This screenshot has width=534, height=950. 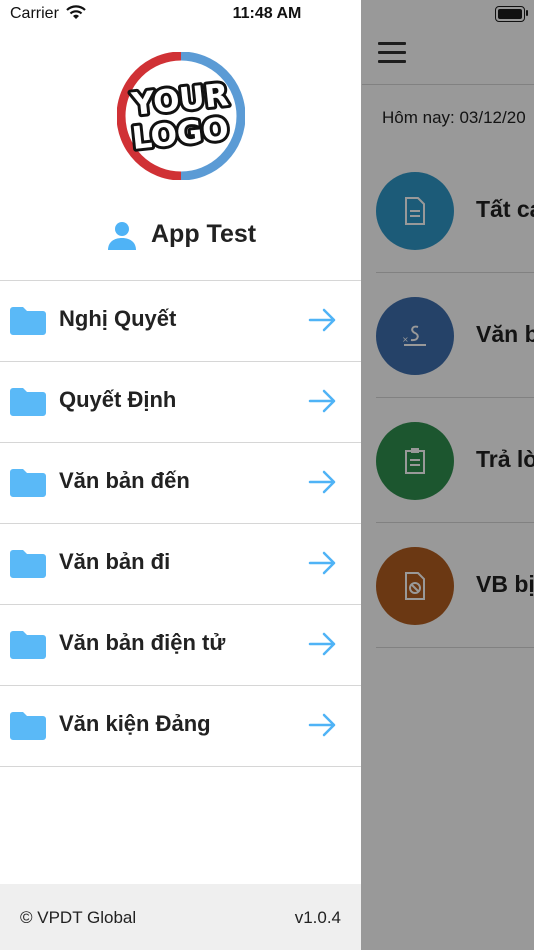 What do you see at coordinates (118, 399) in the screenshot?
I see `menu-item-label: Quyết Định` at bounding box center [118, 399].